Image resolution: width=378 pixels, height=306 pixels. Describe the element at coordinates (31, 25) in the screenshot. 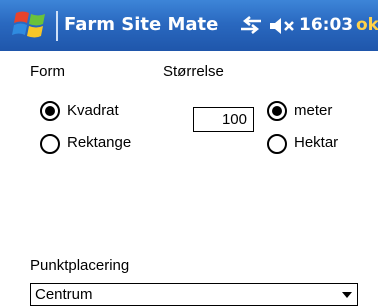

I see `windows-flag-icon` at that location.